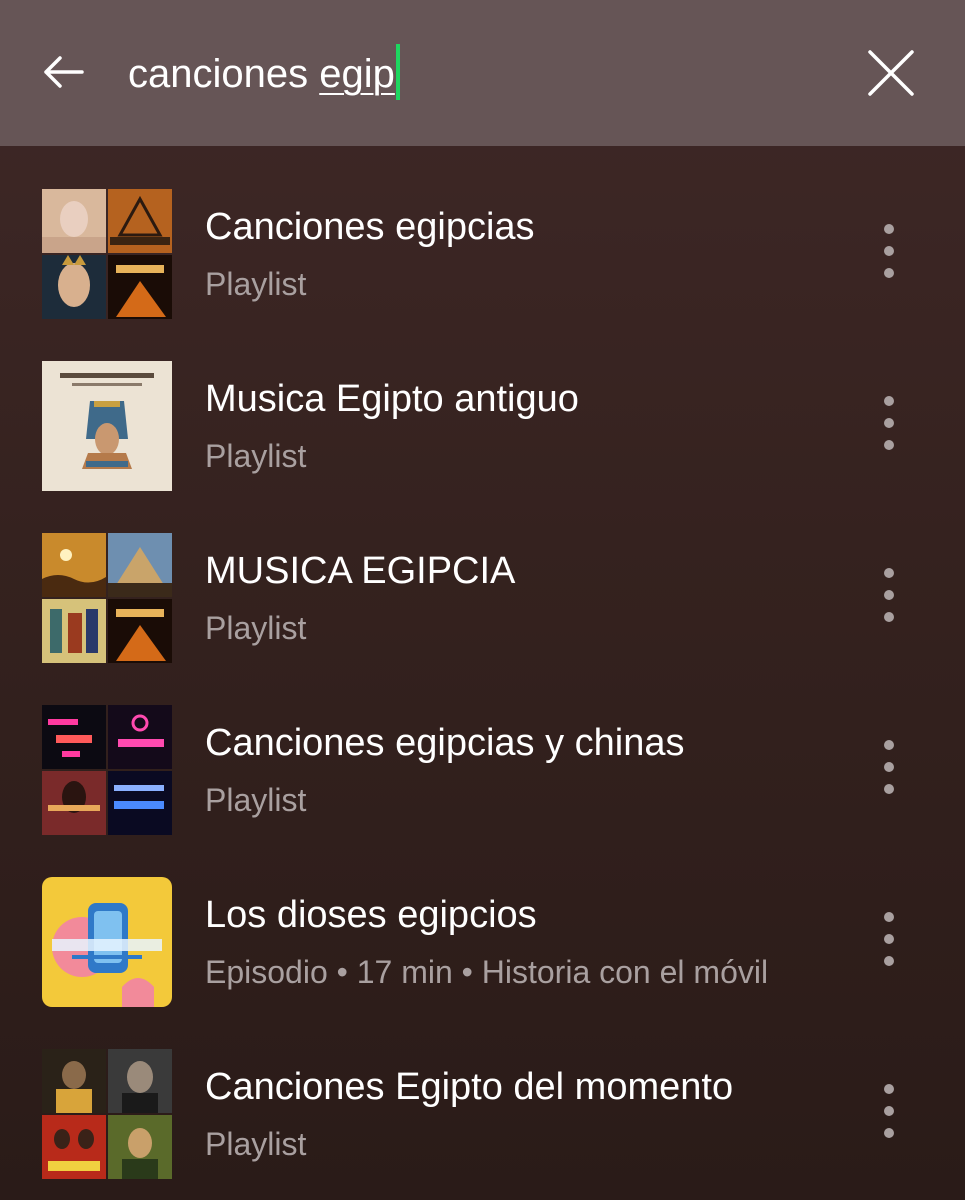 The image size is (965, 1200). Describe the element at coordinates (224, 74) in the screenshot. I see `search-query-prefix: canciones` at that location.